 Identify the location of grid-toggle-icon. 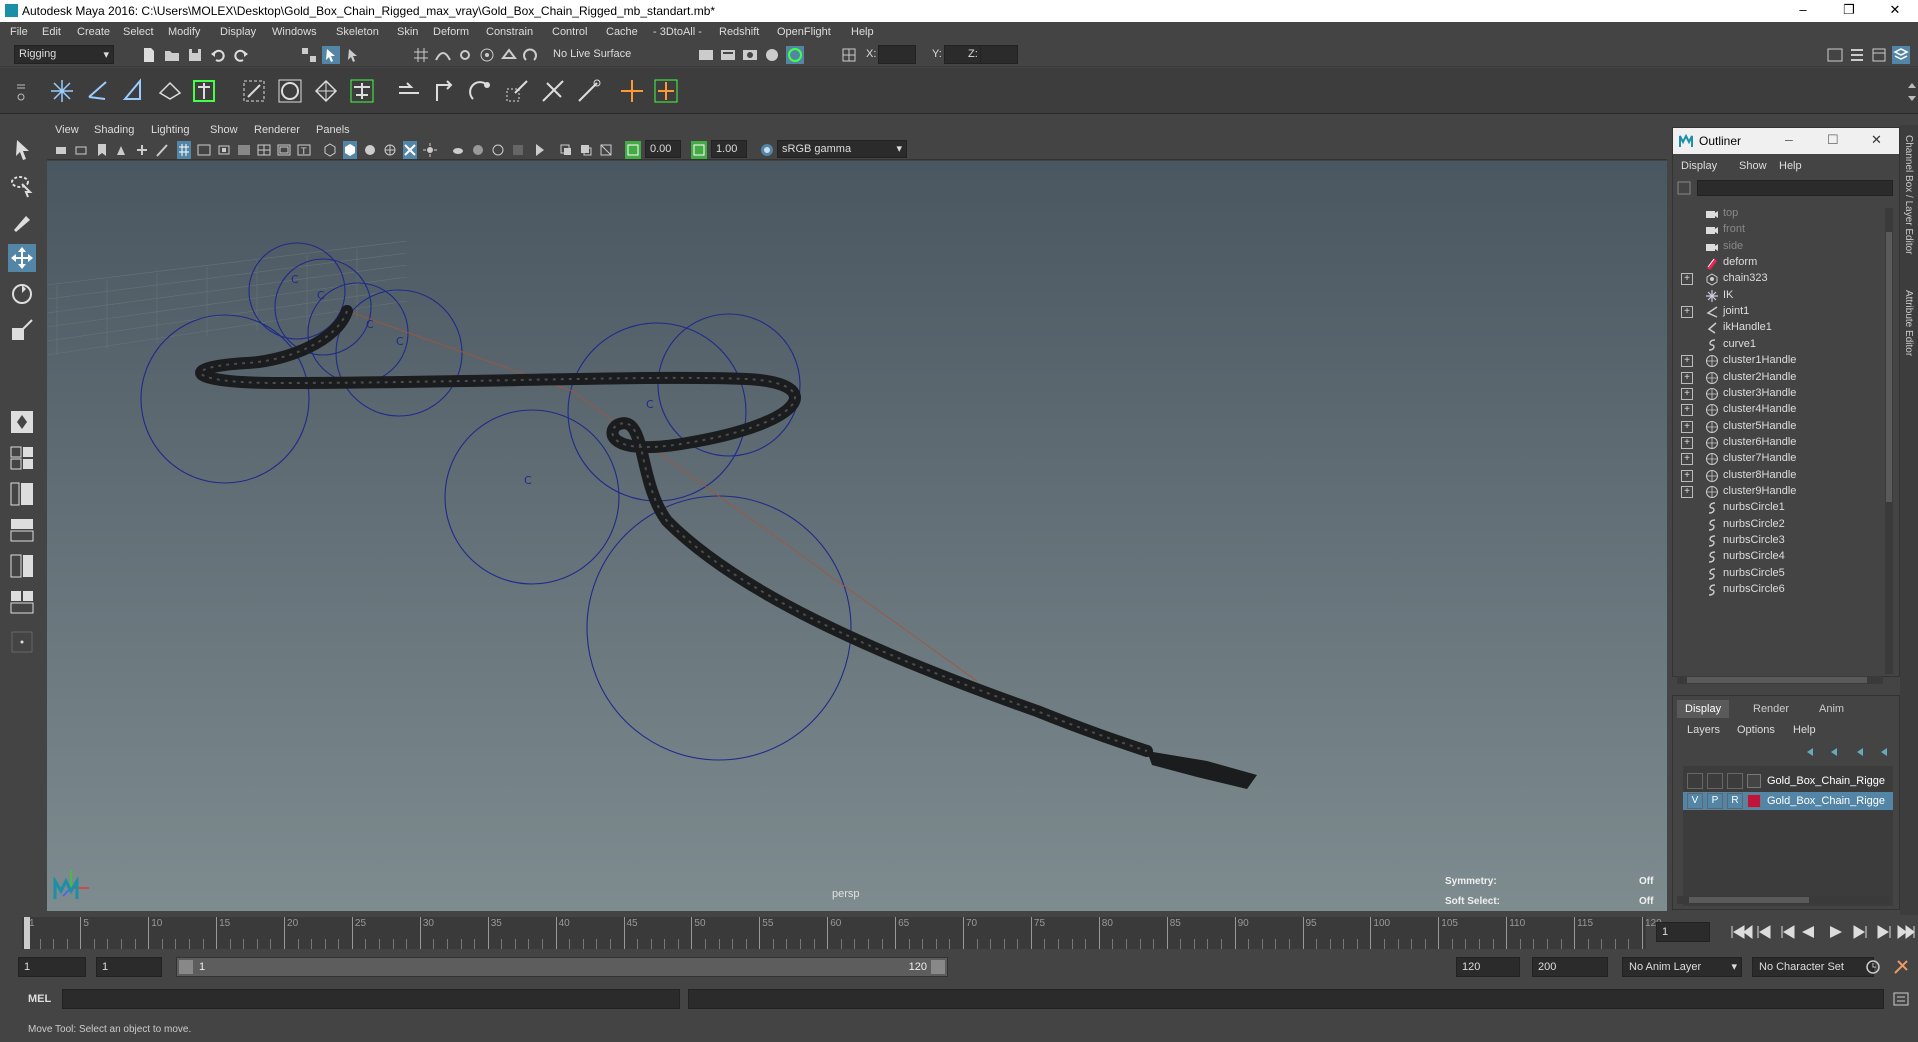
(184, 150).